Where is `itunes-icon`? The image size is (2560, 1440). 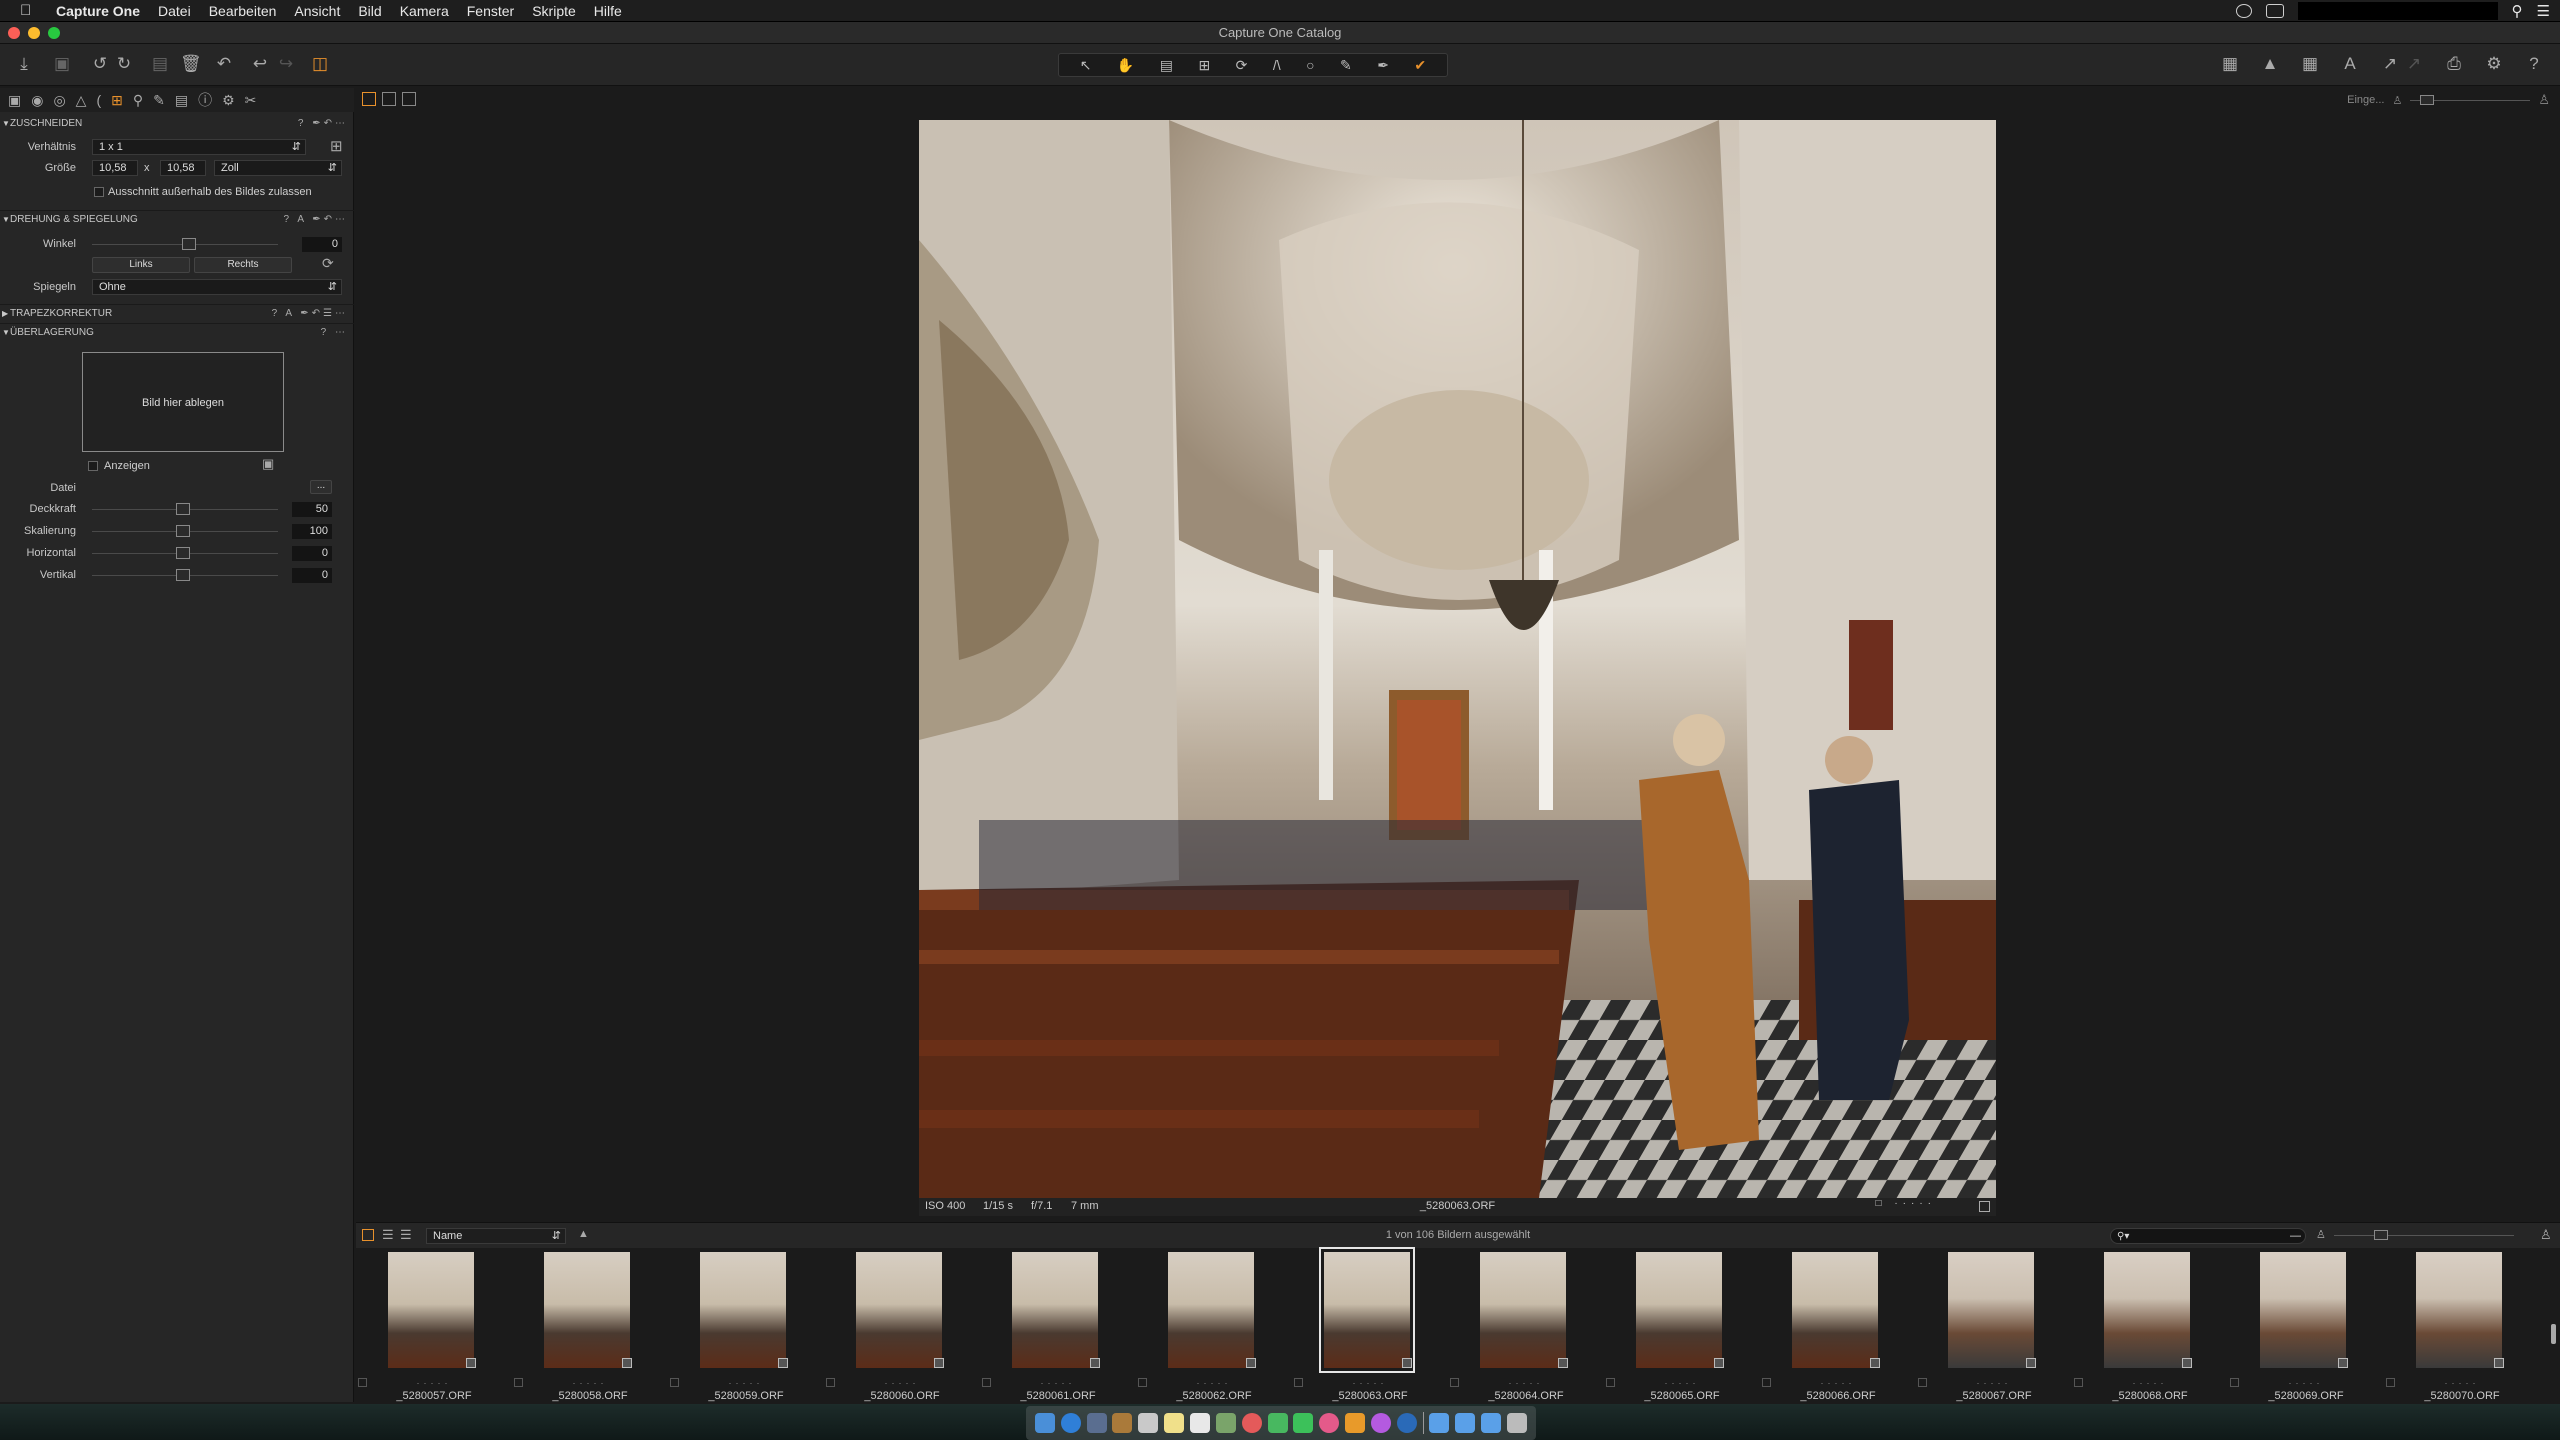 itunes-icon is located at coordinates (1329, 1423).